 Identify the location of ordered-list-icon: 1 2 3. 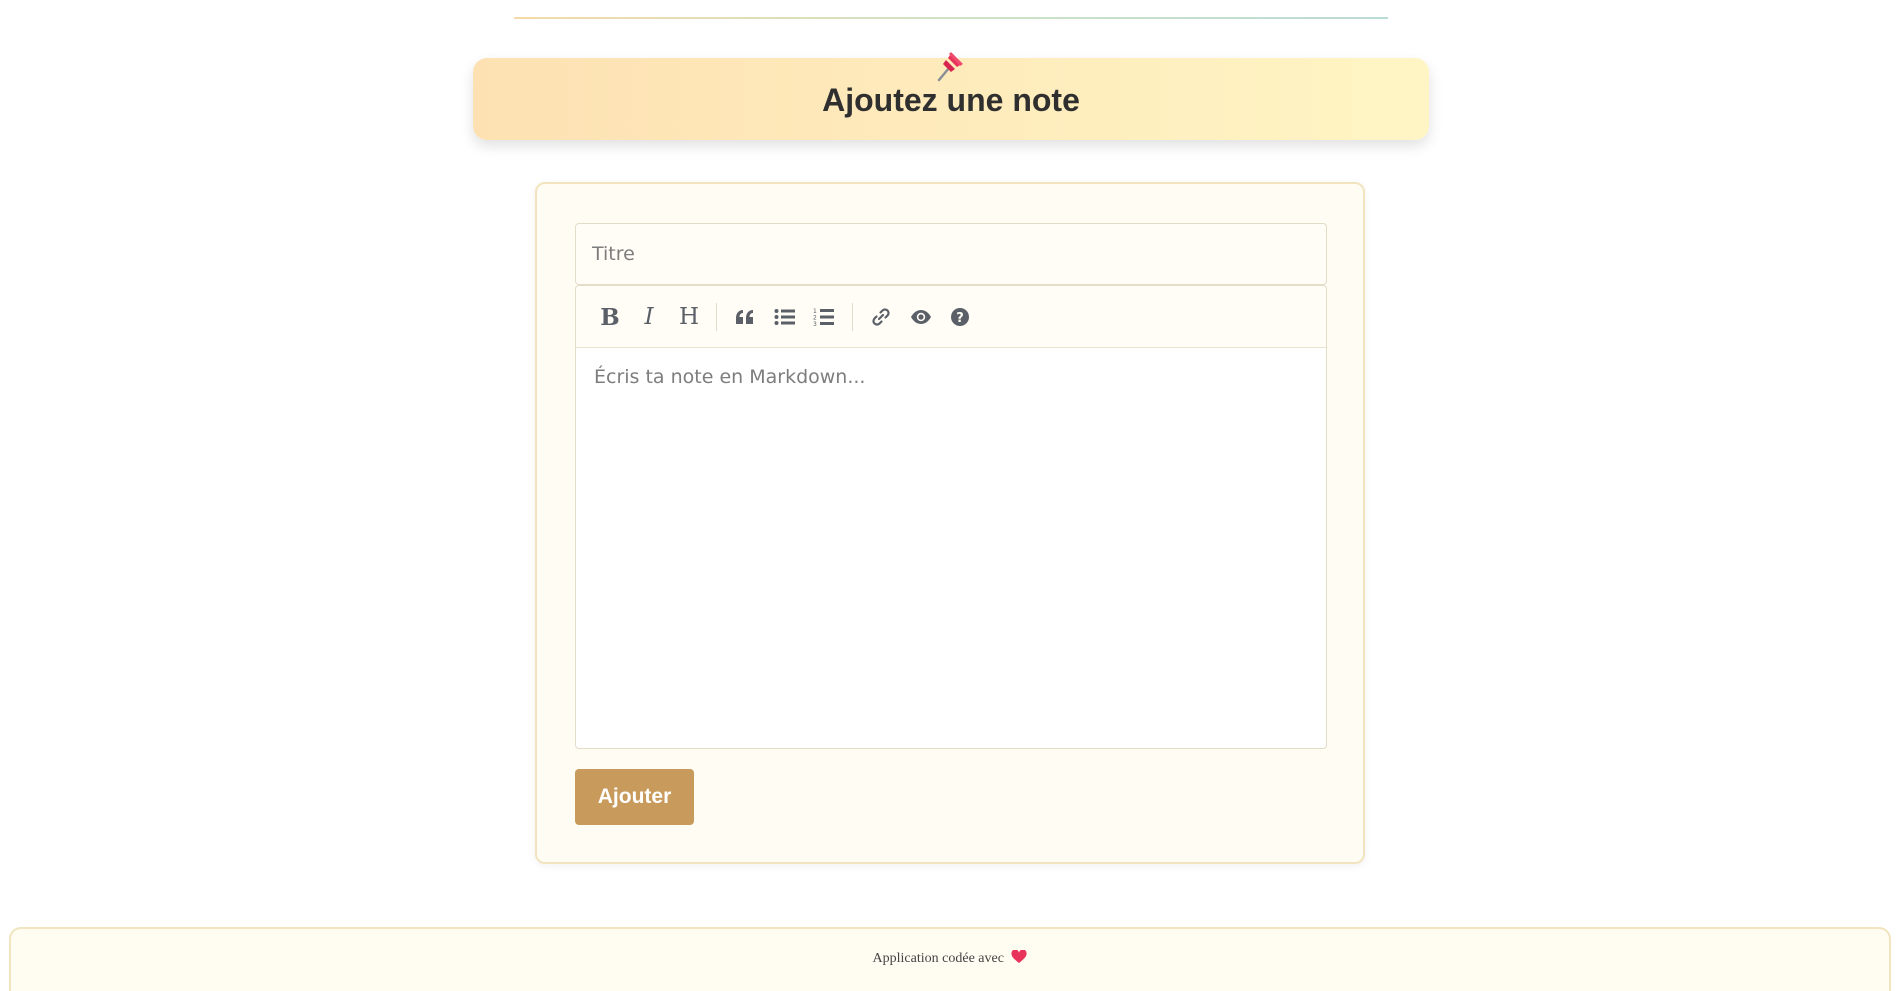
(824, 317).